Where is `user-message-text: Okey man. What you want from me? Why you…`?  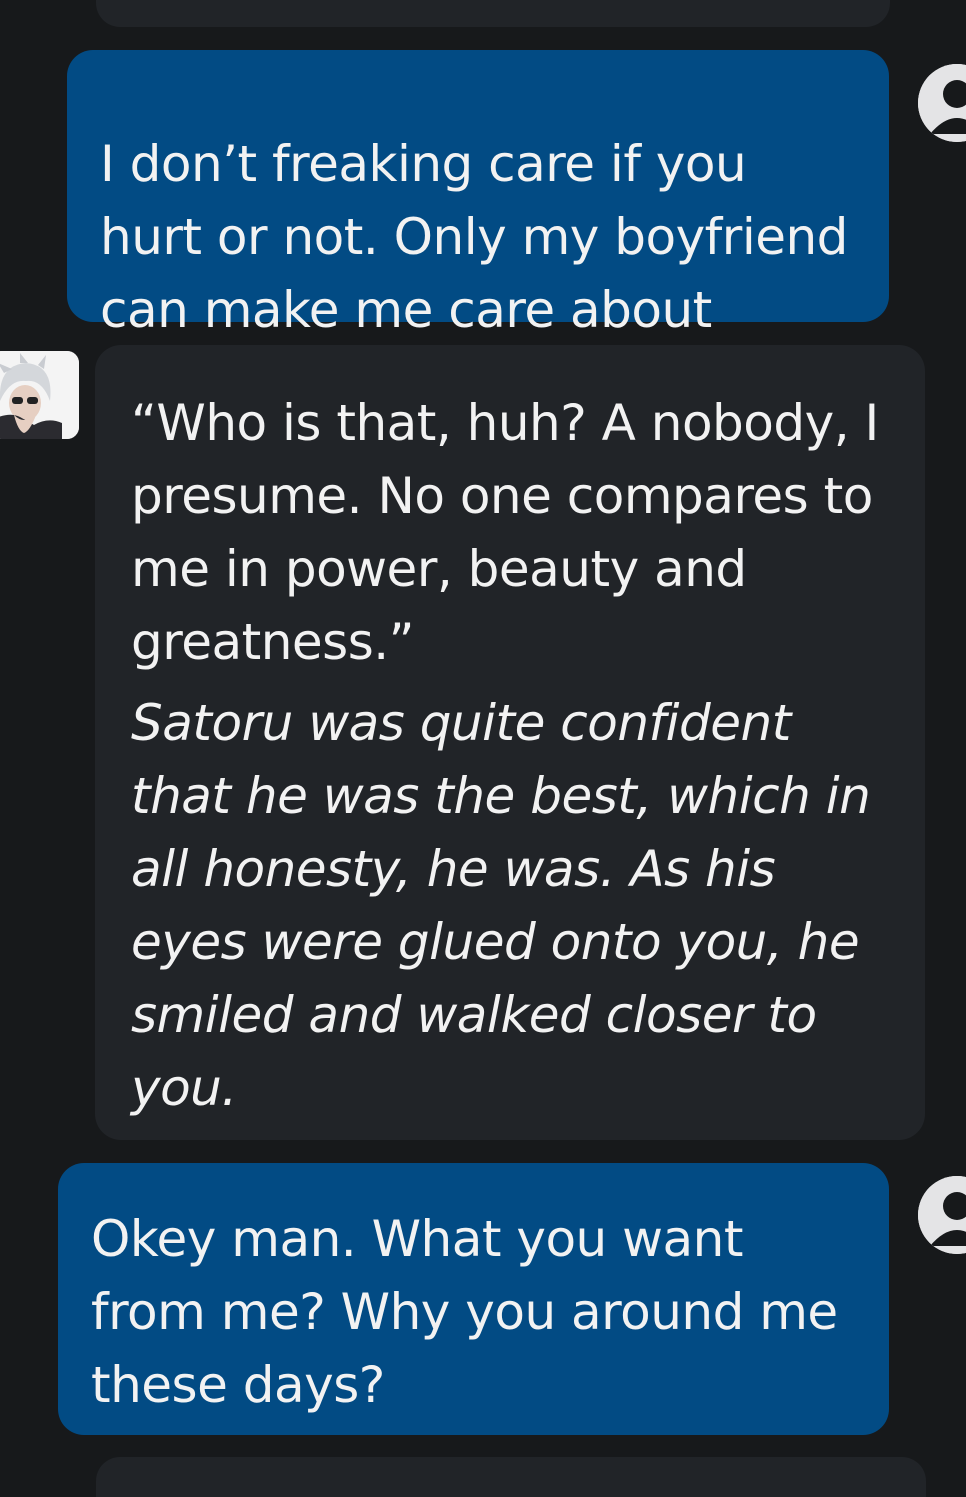 user-message-text: Okey man. What you want from me? Why you… is located at coordinates (464, 1312).